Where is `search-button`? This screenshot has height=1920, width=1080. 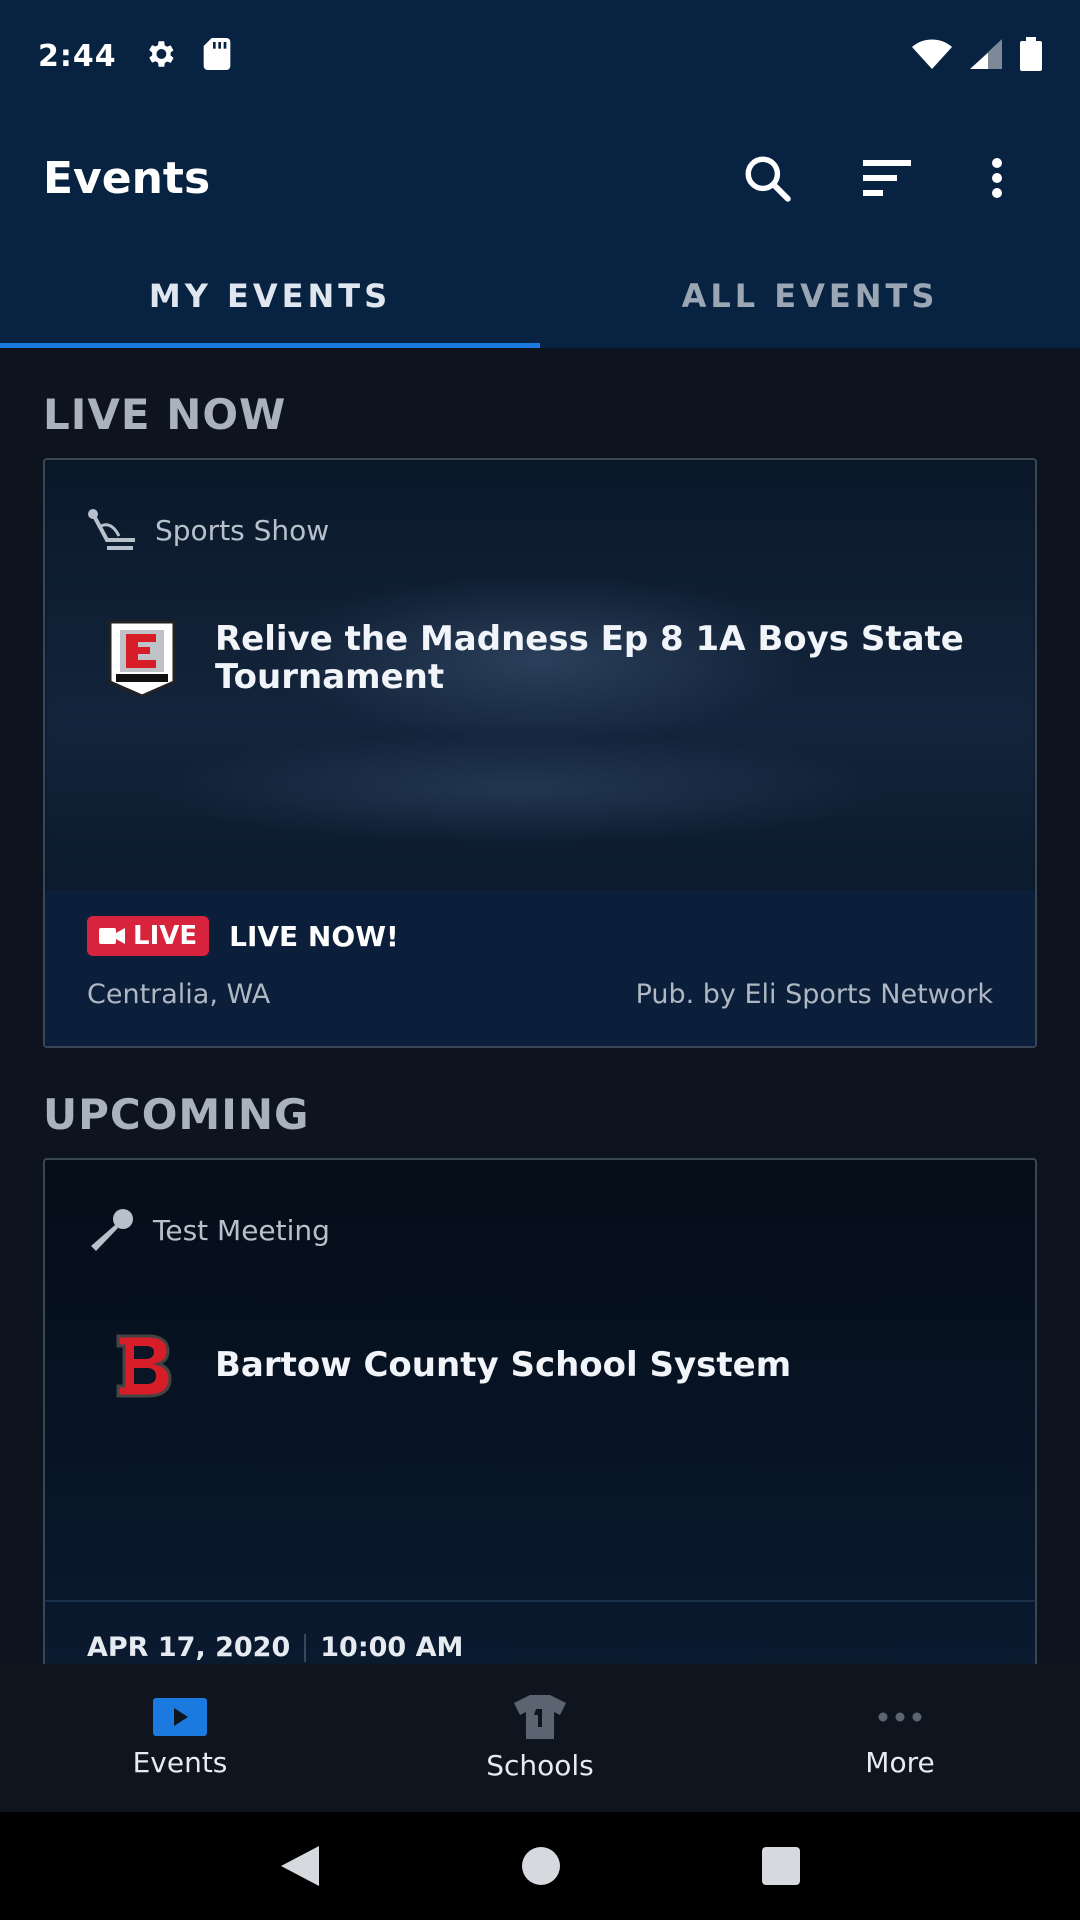 search-button is located at coordinates (767, 178).